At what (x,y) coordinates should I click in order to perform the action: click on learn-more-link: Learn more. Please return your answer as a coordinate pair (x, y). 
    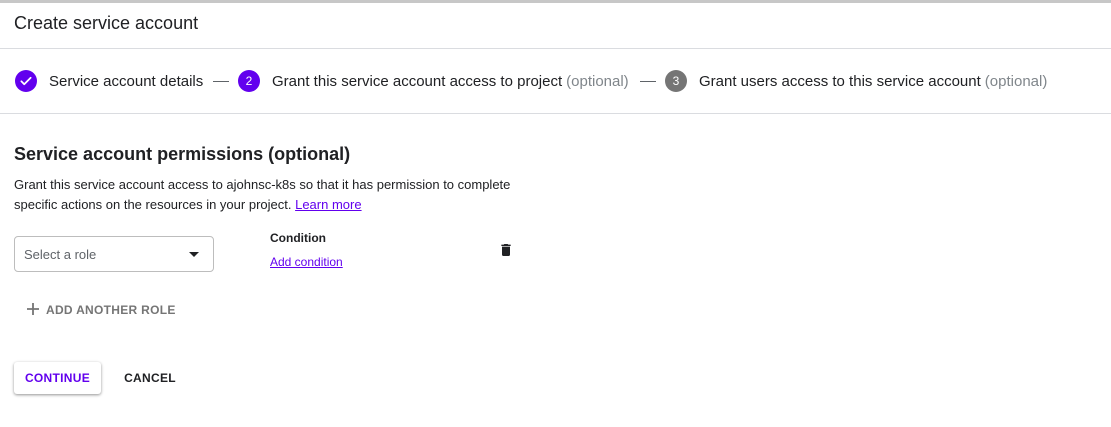
    Looking at the image, I should click on (328, 204).